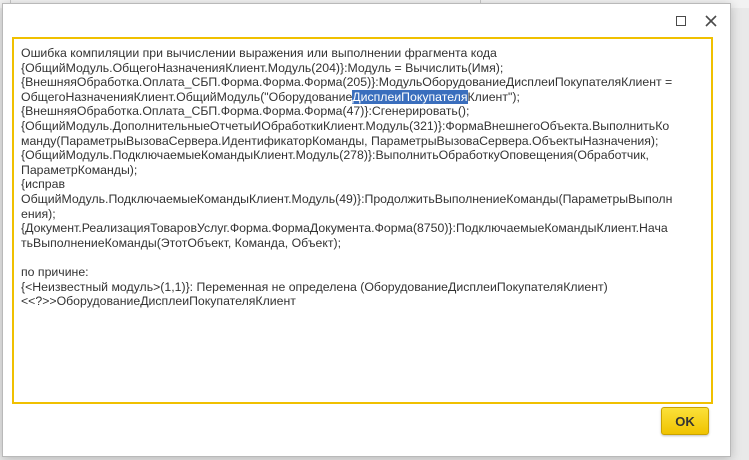 This screenshot has width=749, height=460. Describe the element at coordinates (79, 169) in the screenshot. I see `message-line: ПараметрКоманды);` at that location.